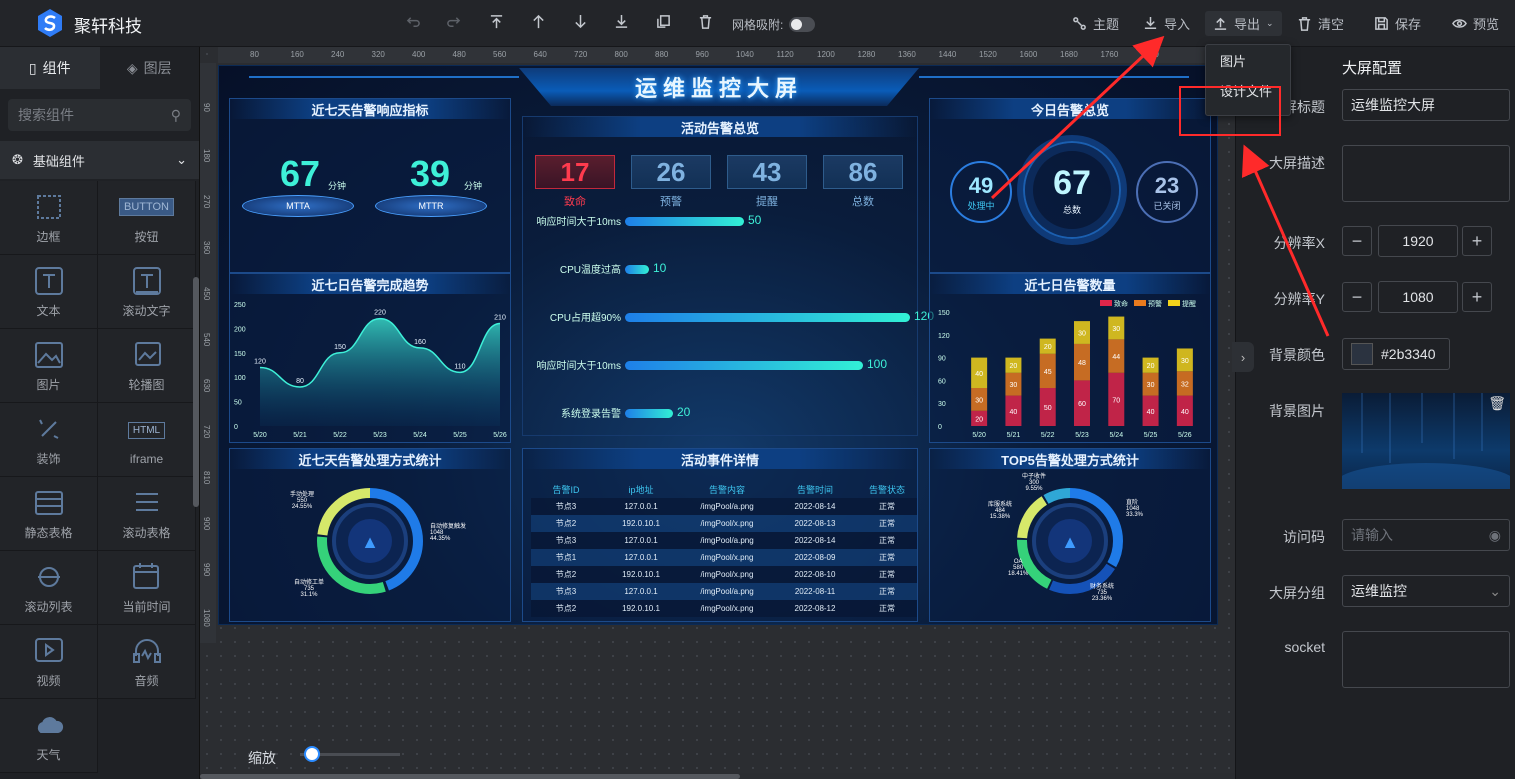 The image size is (1515, 779). What do you see at coordinates (802, 24) in the screenshot?
I see `grid-snap-toggle` at bounding box center [802, 24].